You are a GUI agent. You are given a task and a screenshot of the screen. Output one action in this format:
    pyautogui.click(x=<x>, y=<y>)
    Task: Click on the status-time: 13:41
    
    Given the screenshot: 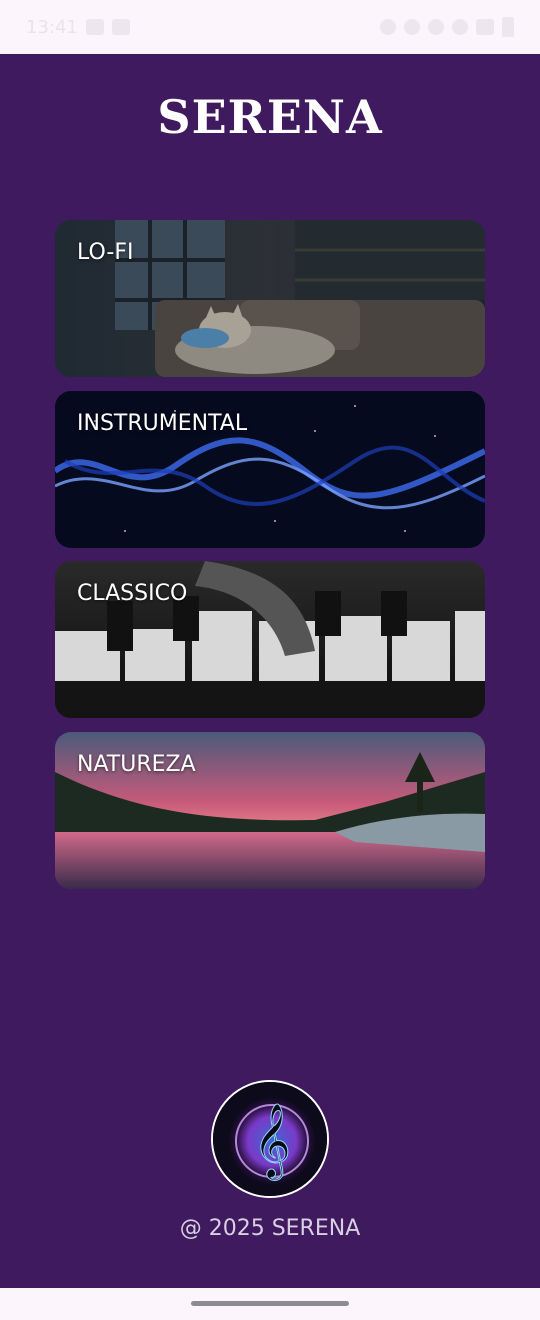 What is the action you would take?
    pyautogui.click(x=52, y=27)
    